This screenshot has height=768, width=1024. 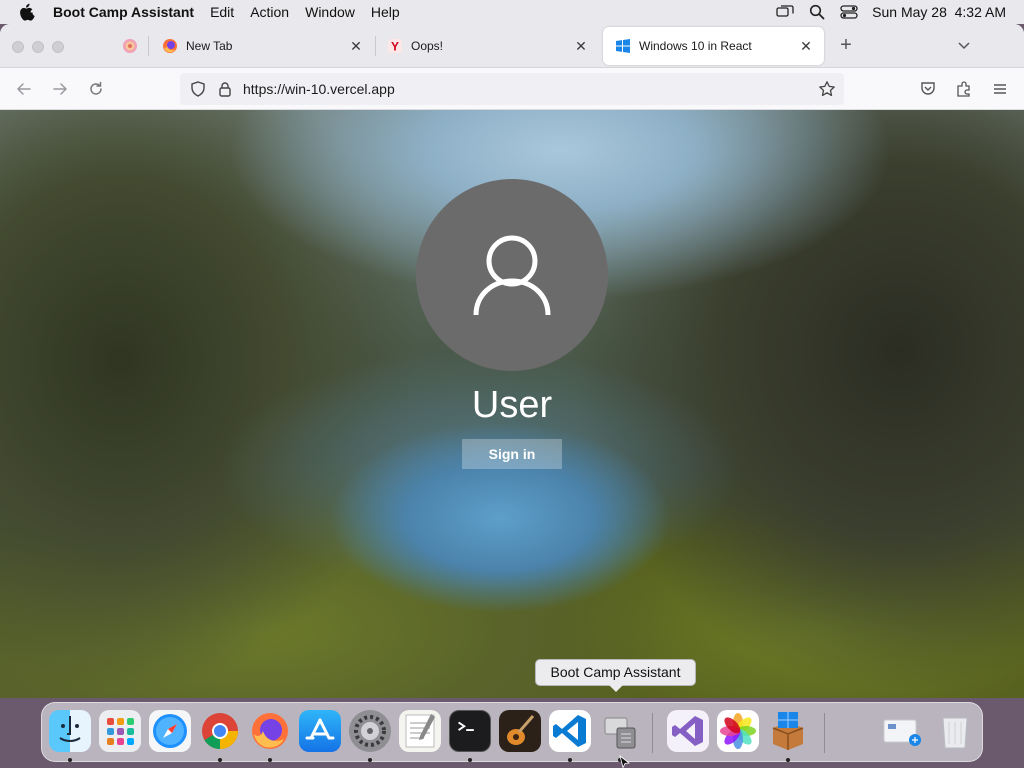 What do you see at coordinates (27, 12) in the screenshot?
I see `apple-icon` at bounding box center [27, 12].